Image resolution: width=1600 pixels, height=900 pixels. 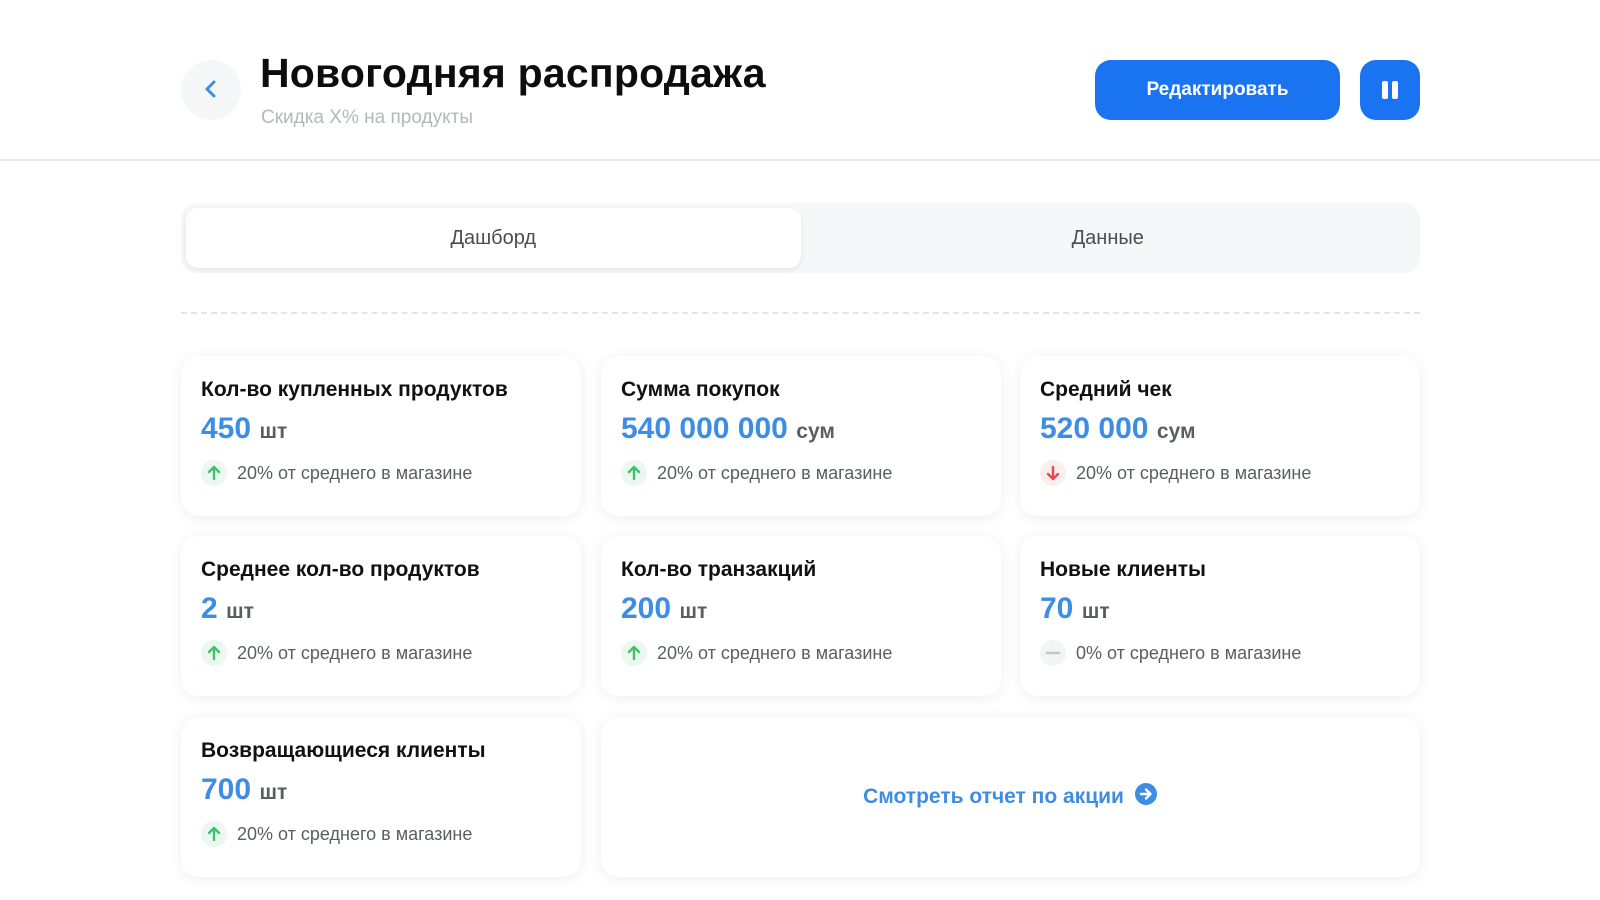 I want to click on card-title: Кол-во транзакций, so click(x=719, y=569).